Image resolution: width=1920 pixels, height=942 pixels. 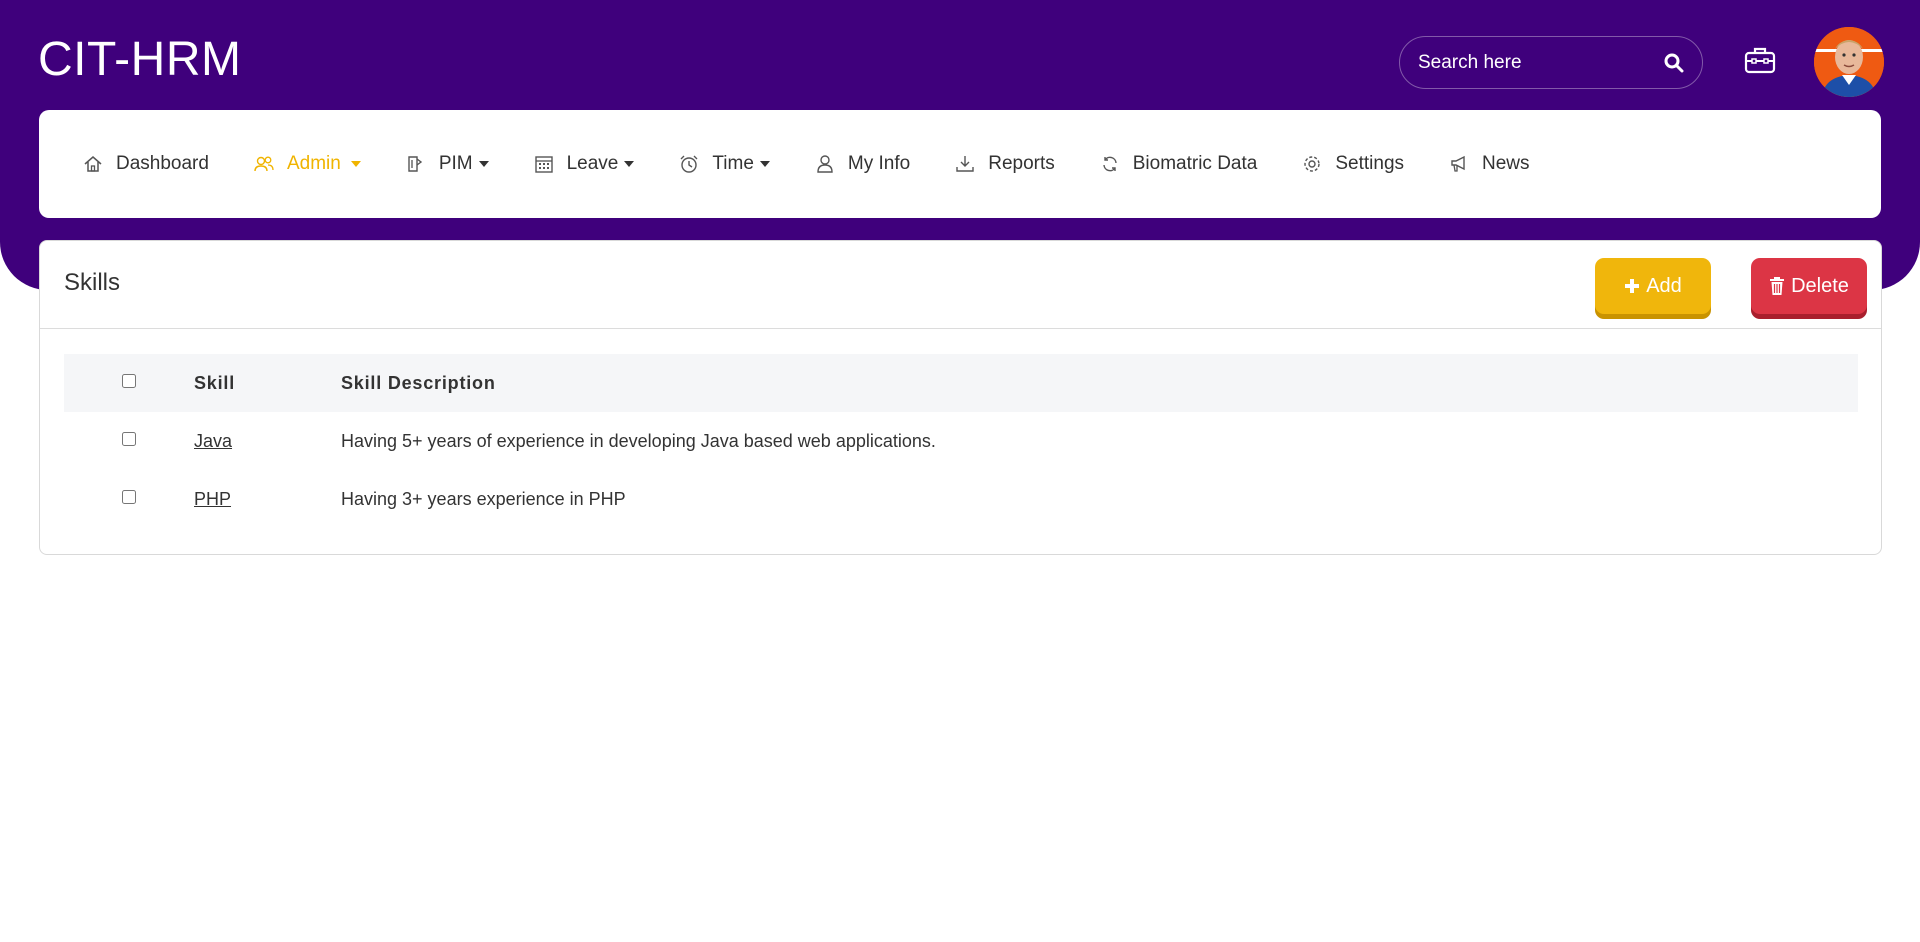 What do you see at coordinates (544, 164) in the screenshot?
I see `calendar-icon` at bounding box center [544, 164].